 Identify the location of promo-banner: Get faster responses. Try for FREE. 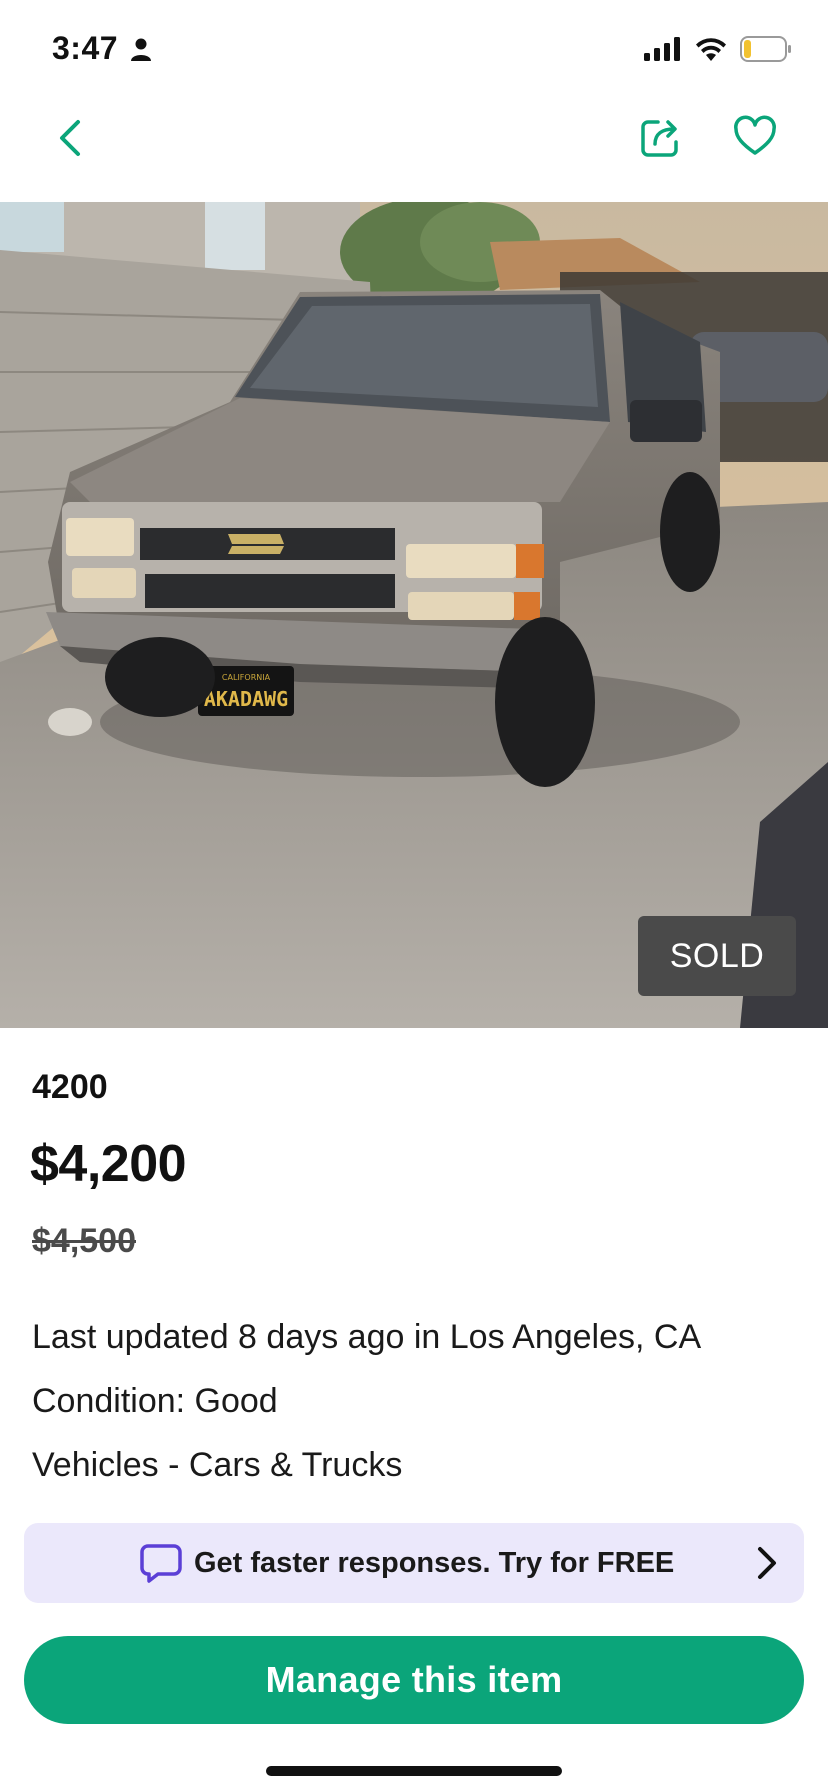
(414, 1563).